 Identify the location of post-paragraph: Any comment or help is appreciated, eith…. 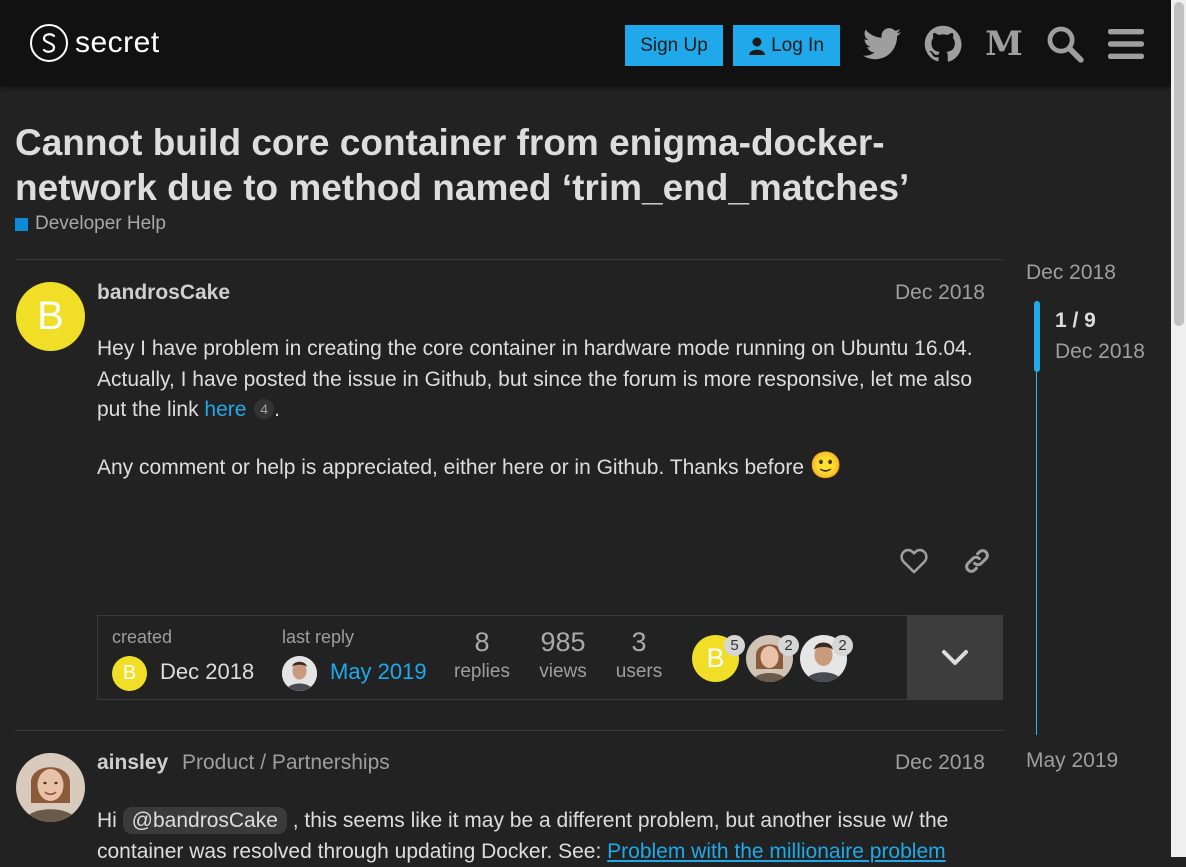
(547, 467).